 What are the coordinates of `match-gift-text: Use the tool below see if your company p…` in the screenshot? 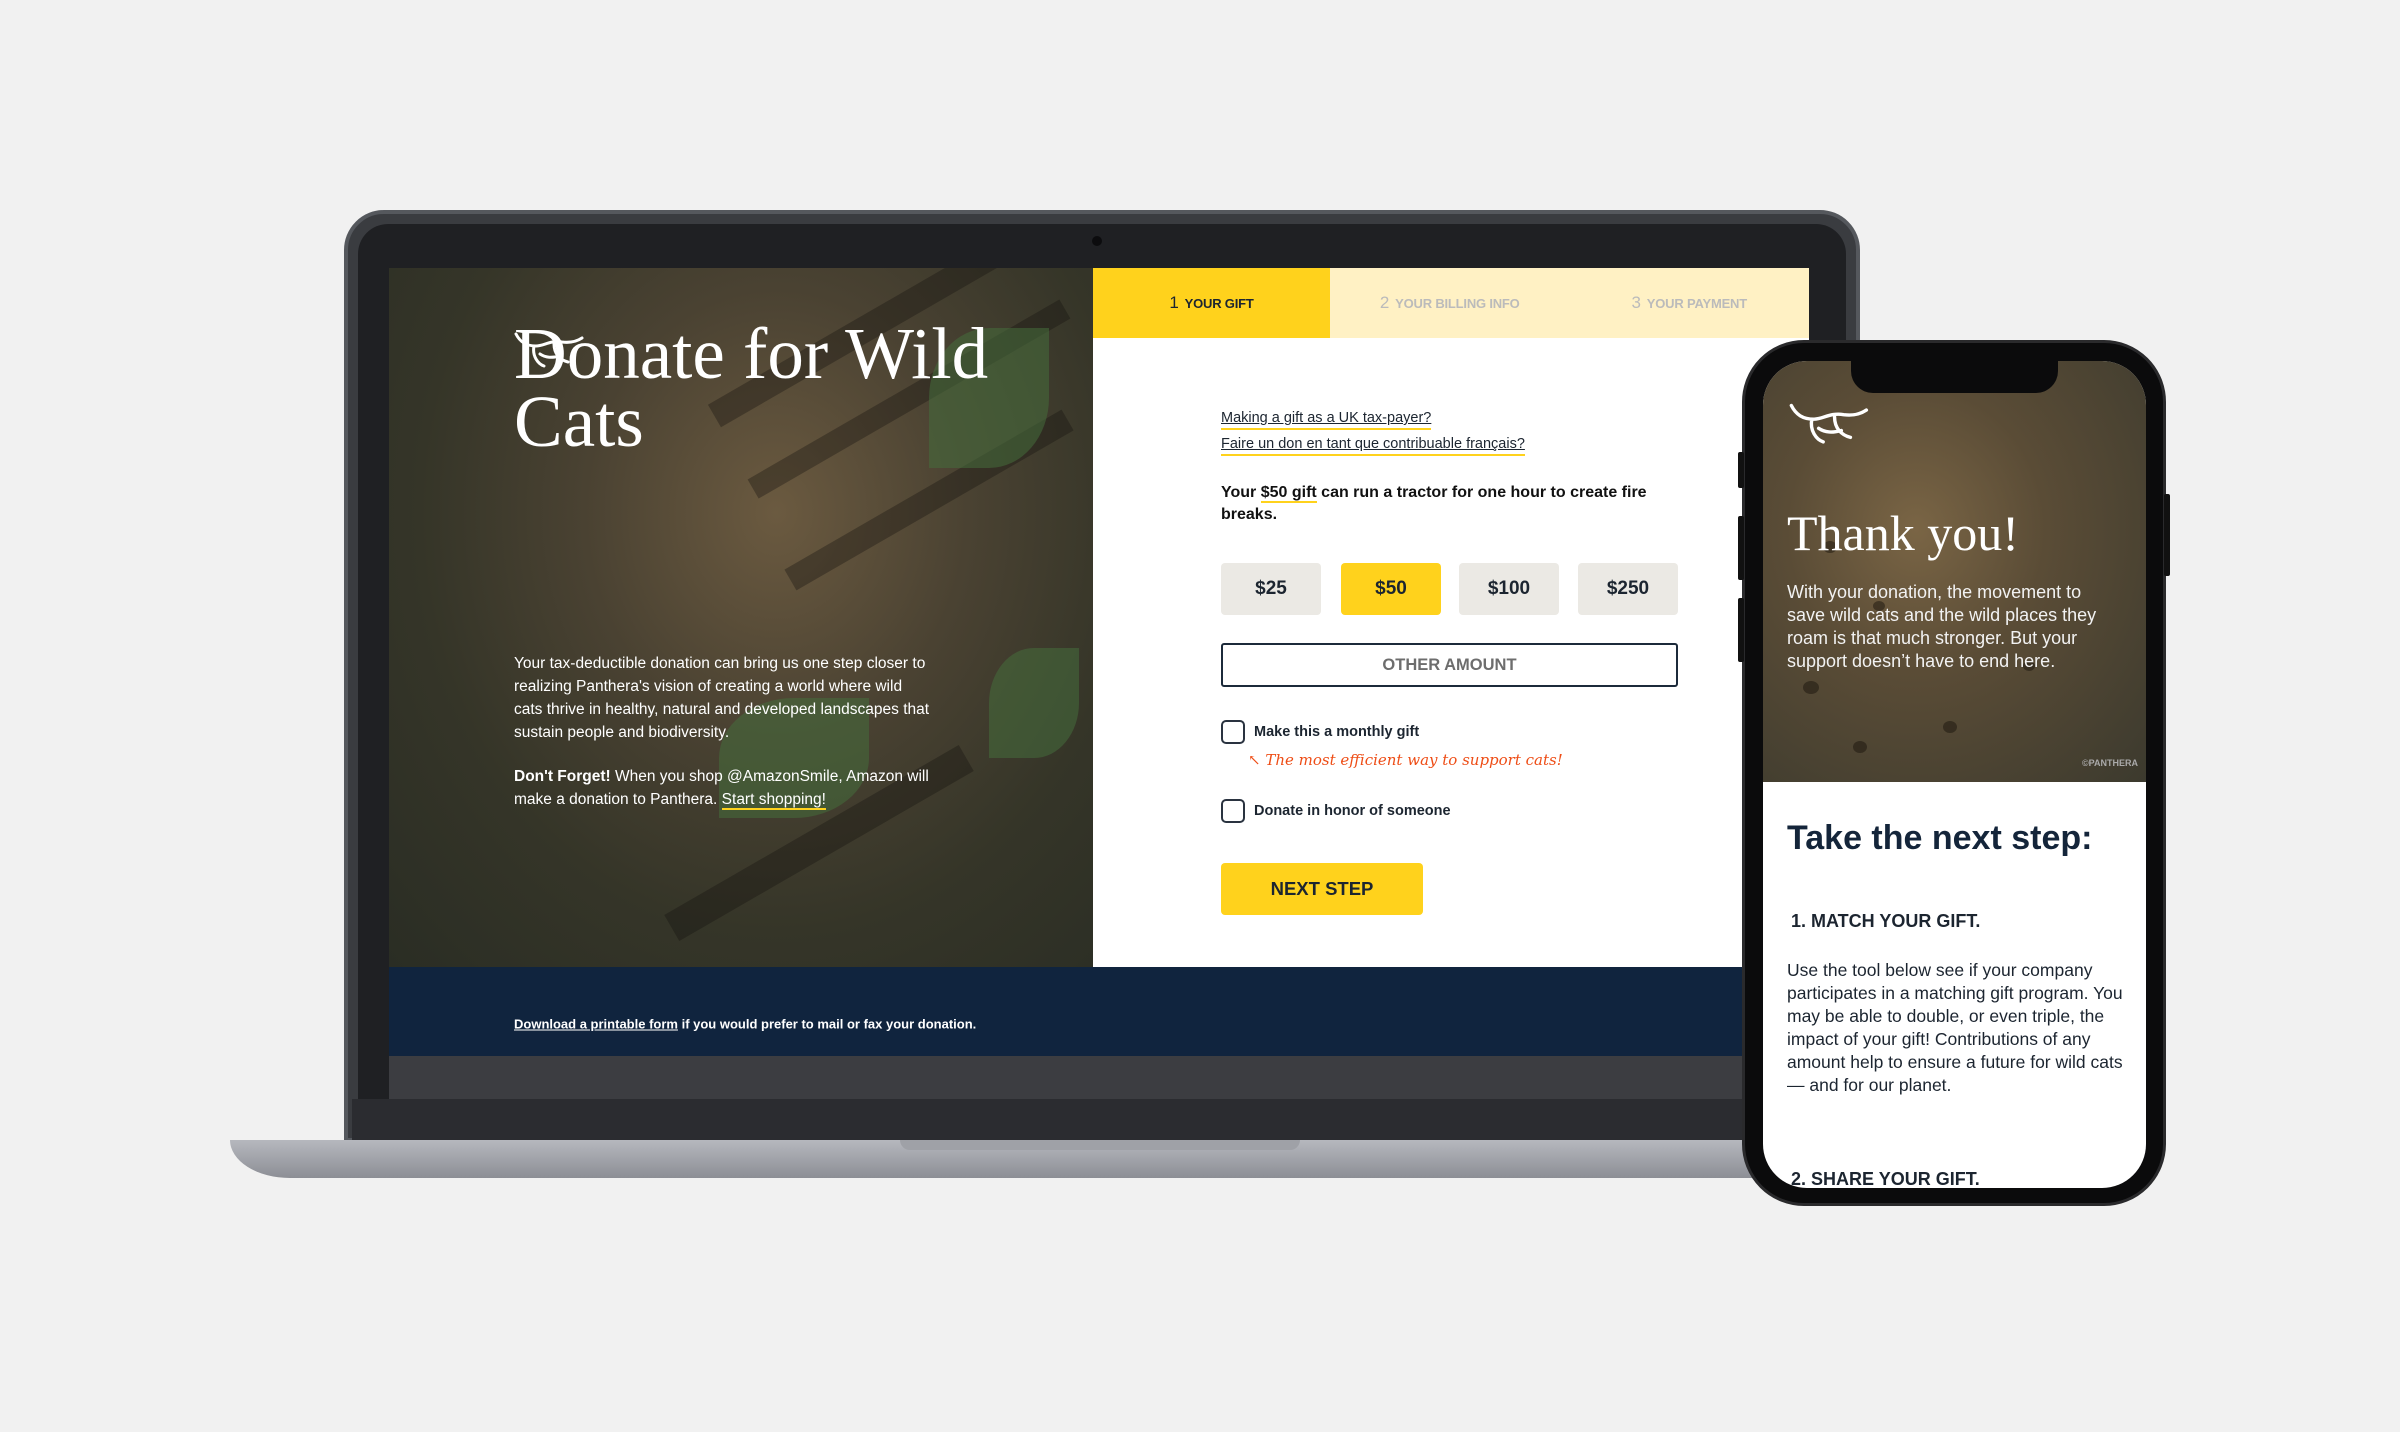 It's located at (1955, 1027).